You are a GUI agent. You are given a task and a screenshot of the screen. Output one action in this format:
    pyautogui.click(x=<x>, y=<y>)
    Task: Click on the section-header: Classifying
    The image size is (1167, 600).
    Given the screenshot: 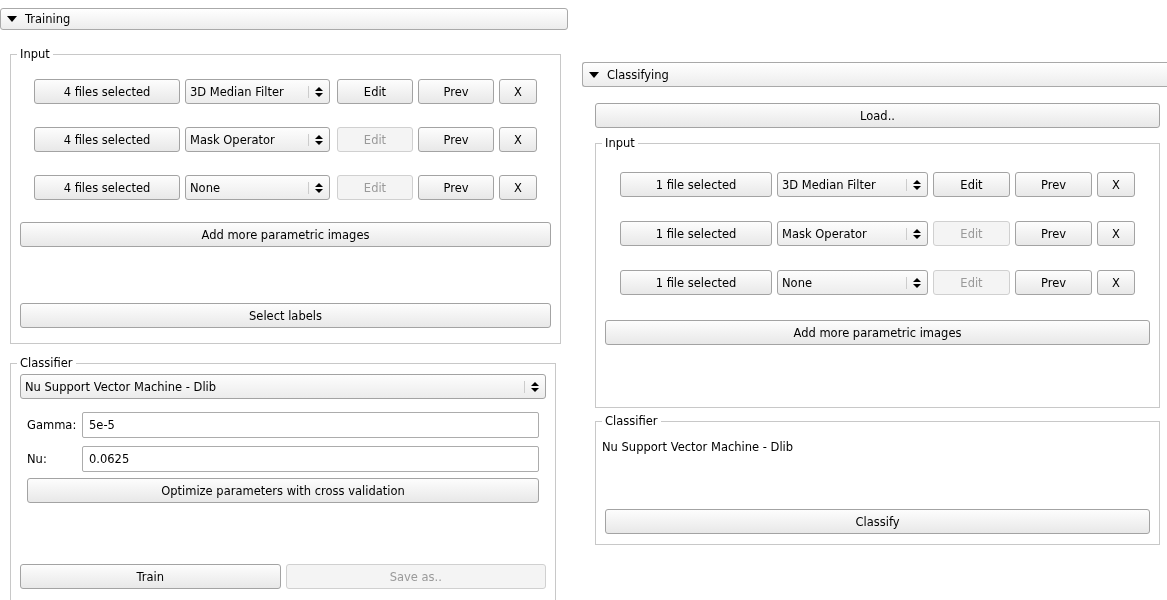 What is the action you would take?
    pyautogui.click(x=874, y=74)
    